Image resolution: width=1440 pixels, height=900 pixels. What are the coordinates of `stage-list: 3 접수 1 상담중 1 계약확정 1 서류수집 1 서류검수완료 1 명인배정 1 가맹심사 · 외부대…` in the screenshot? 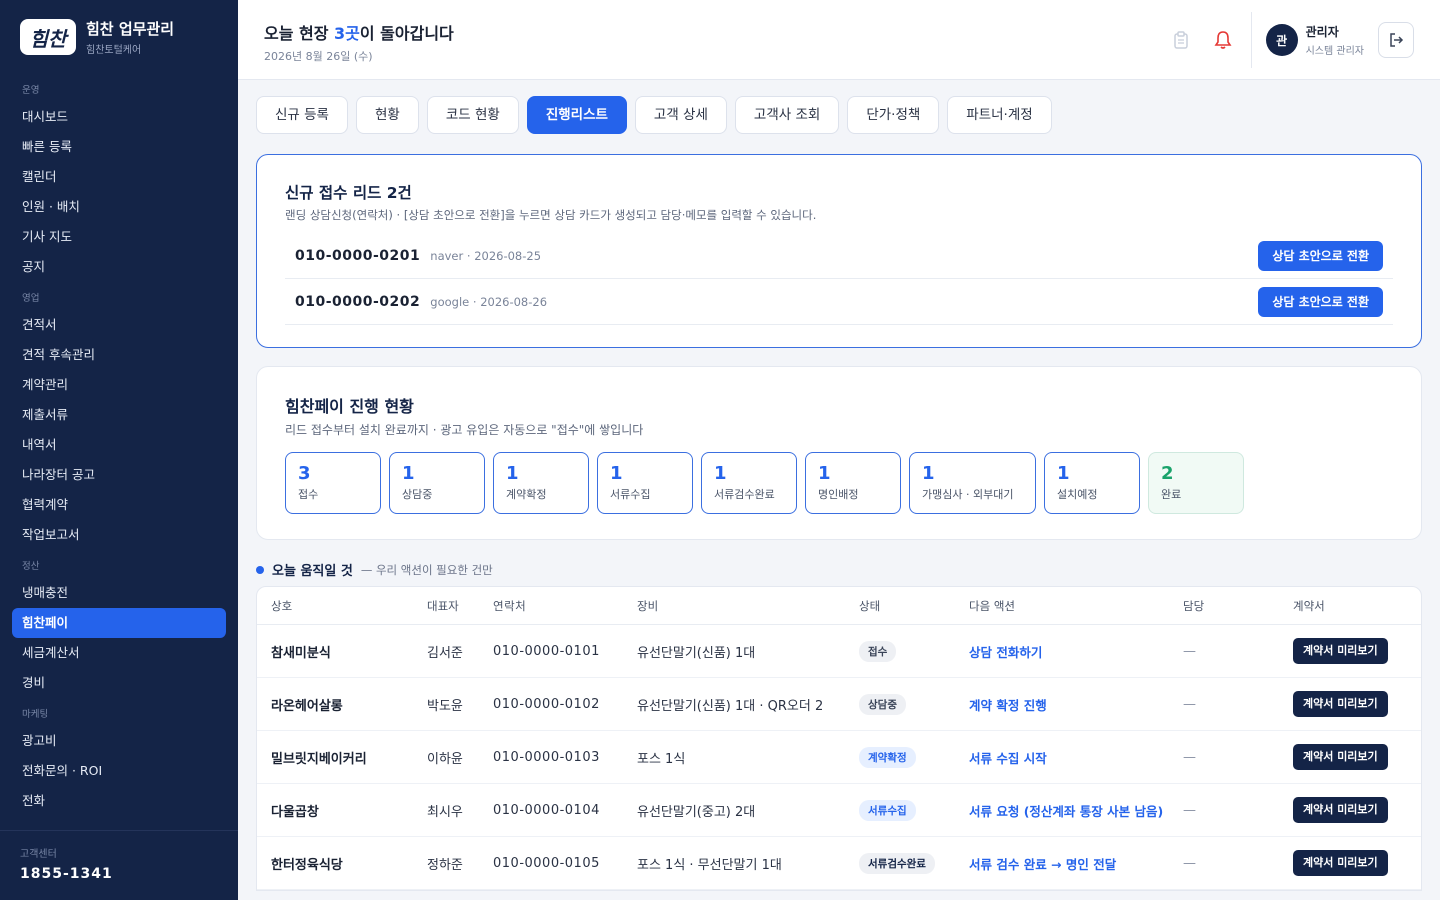 It's located at (839, 483).